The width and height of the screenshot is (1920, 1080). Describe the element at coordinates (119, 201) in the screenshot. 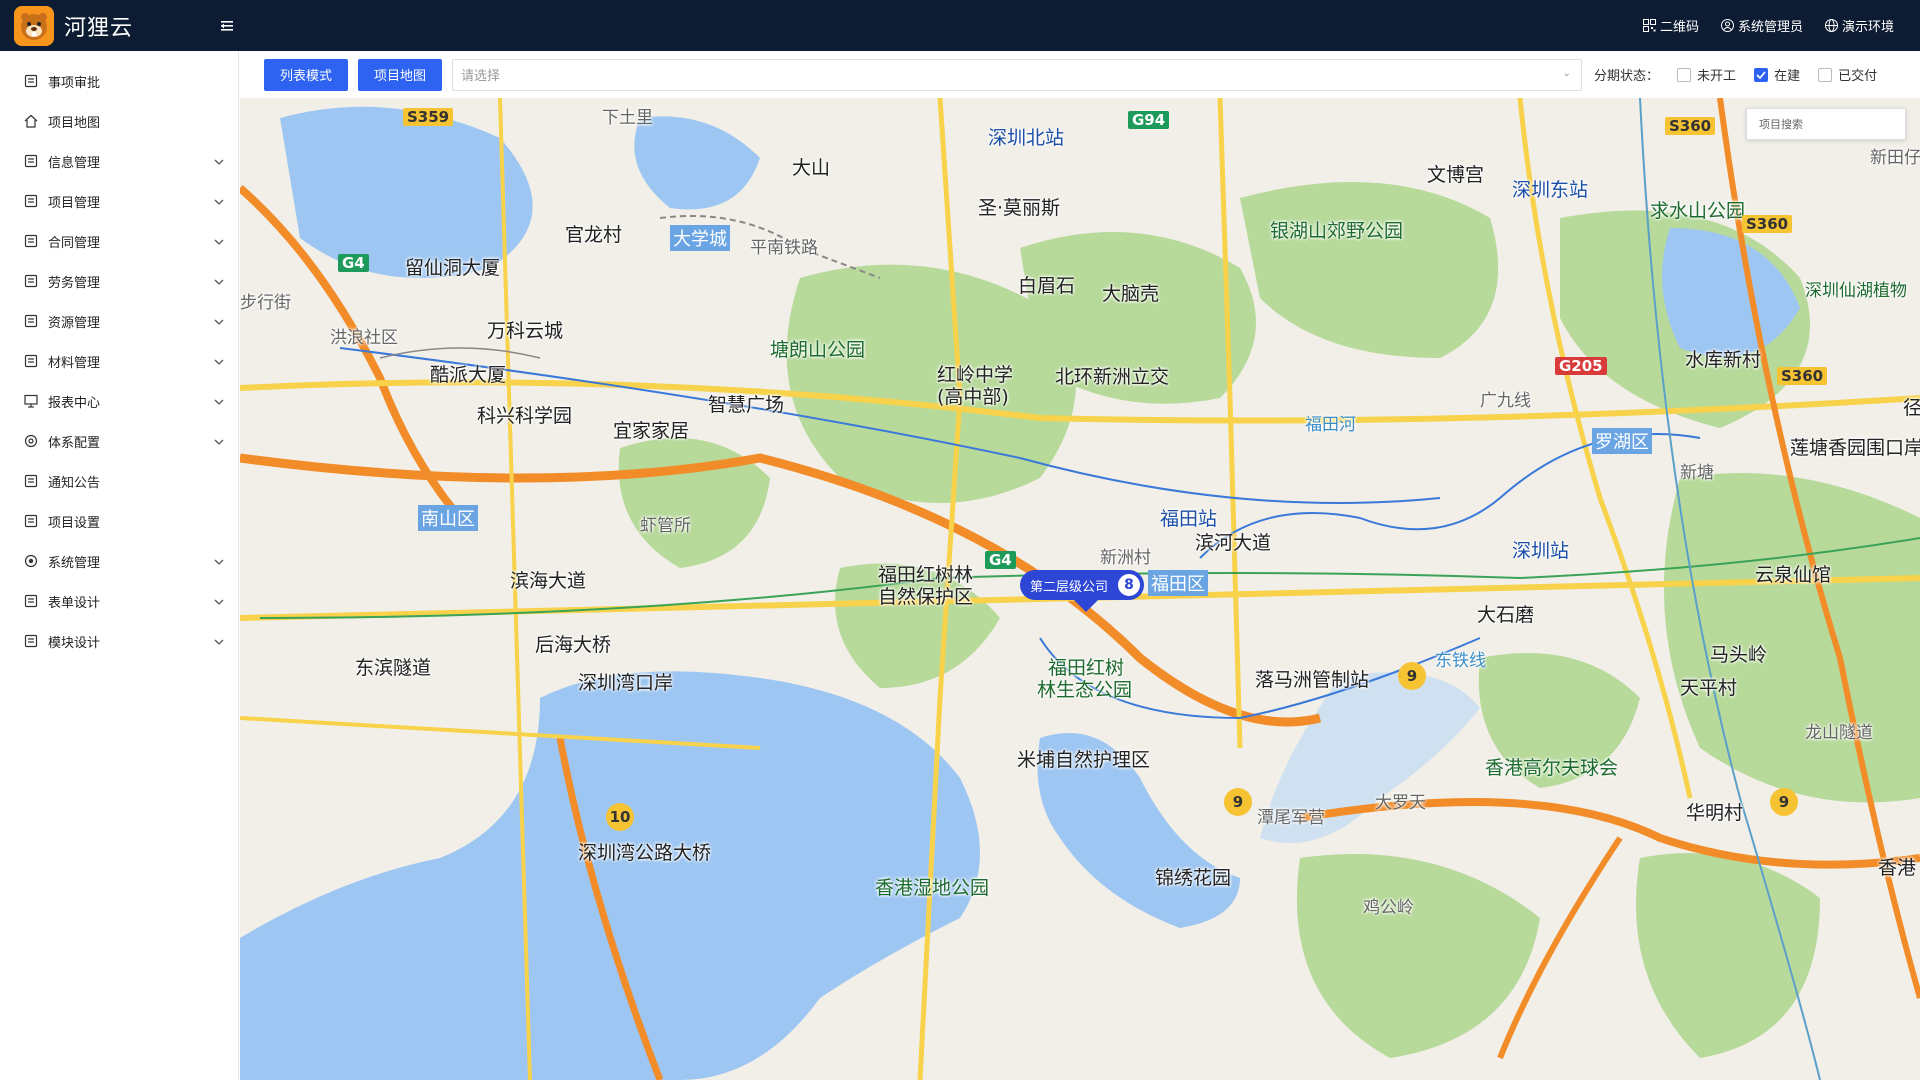

I see `sidebar-item: 项目管理` at that location.